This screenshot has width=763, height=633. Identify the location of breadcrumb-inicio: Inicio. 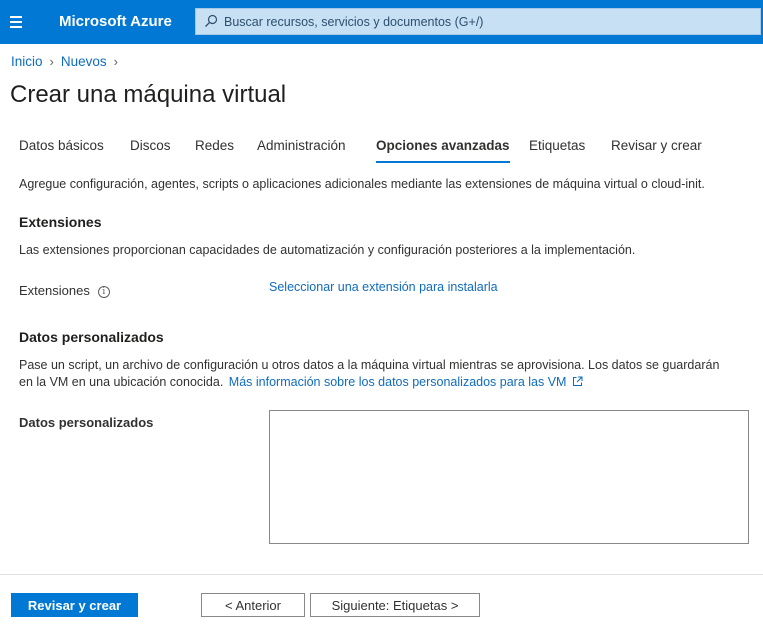
(27, 61).